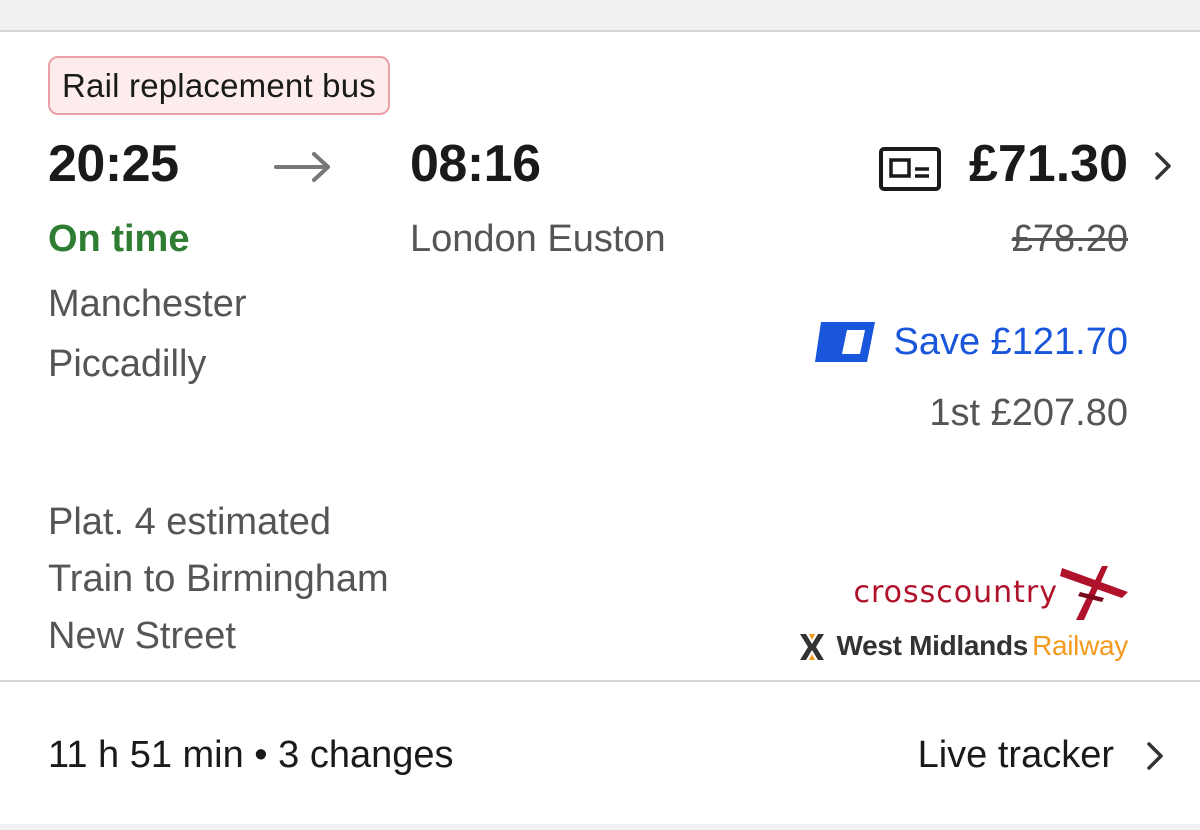  Describe the element at coordinates (475, 164) in the screenshot. I see `arrival-time: 08:16` at that location.